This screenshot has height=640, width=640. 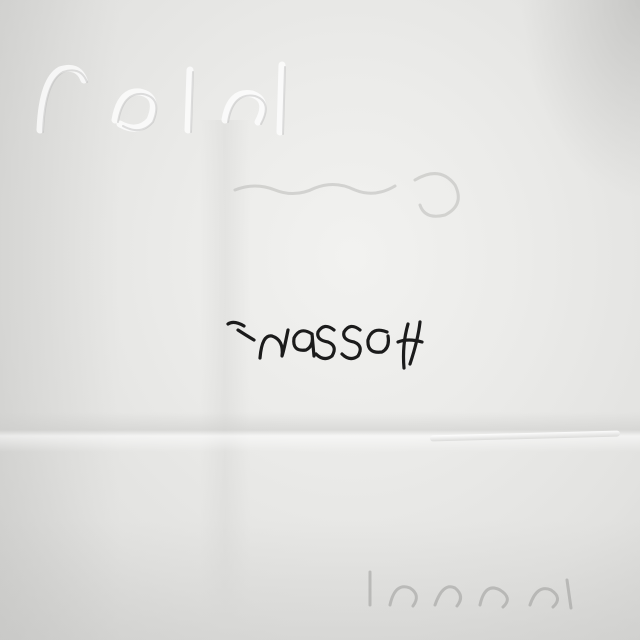 What do you see at coordinates (525, 436) in the screenshot?
I see `paper-crease` at bounding box center [525, 436].